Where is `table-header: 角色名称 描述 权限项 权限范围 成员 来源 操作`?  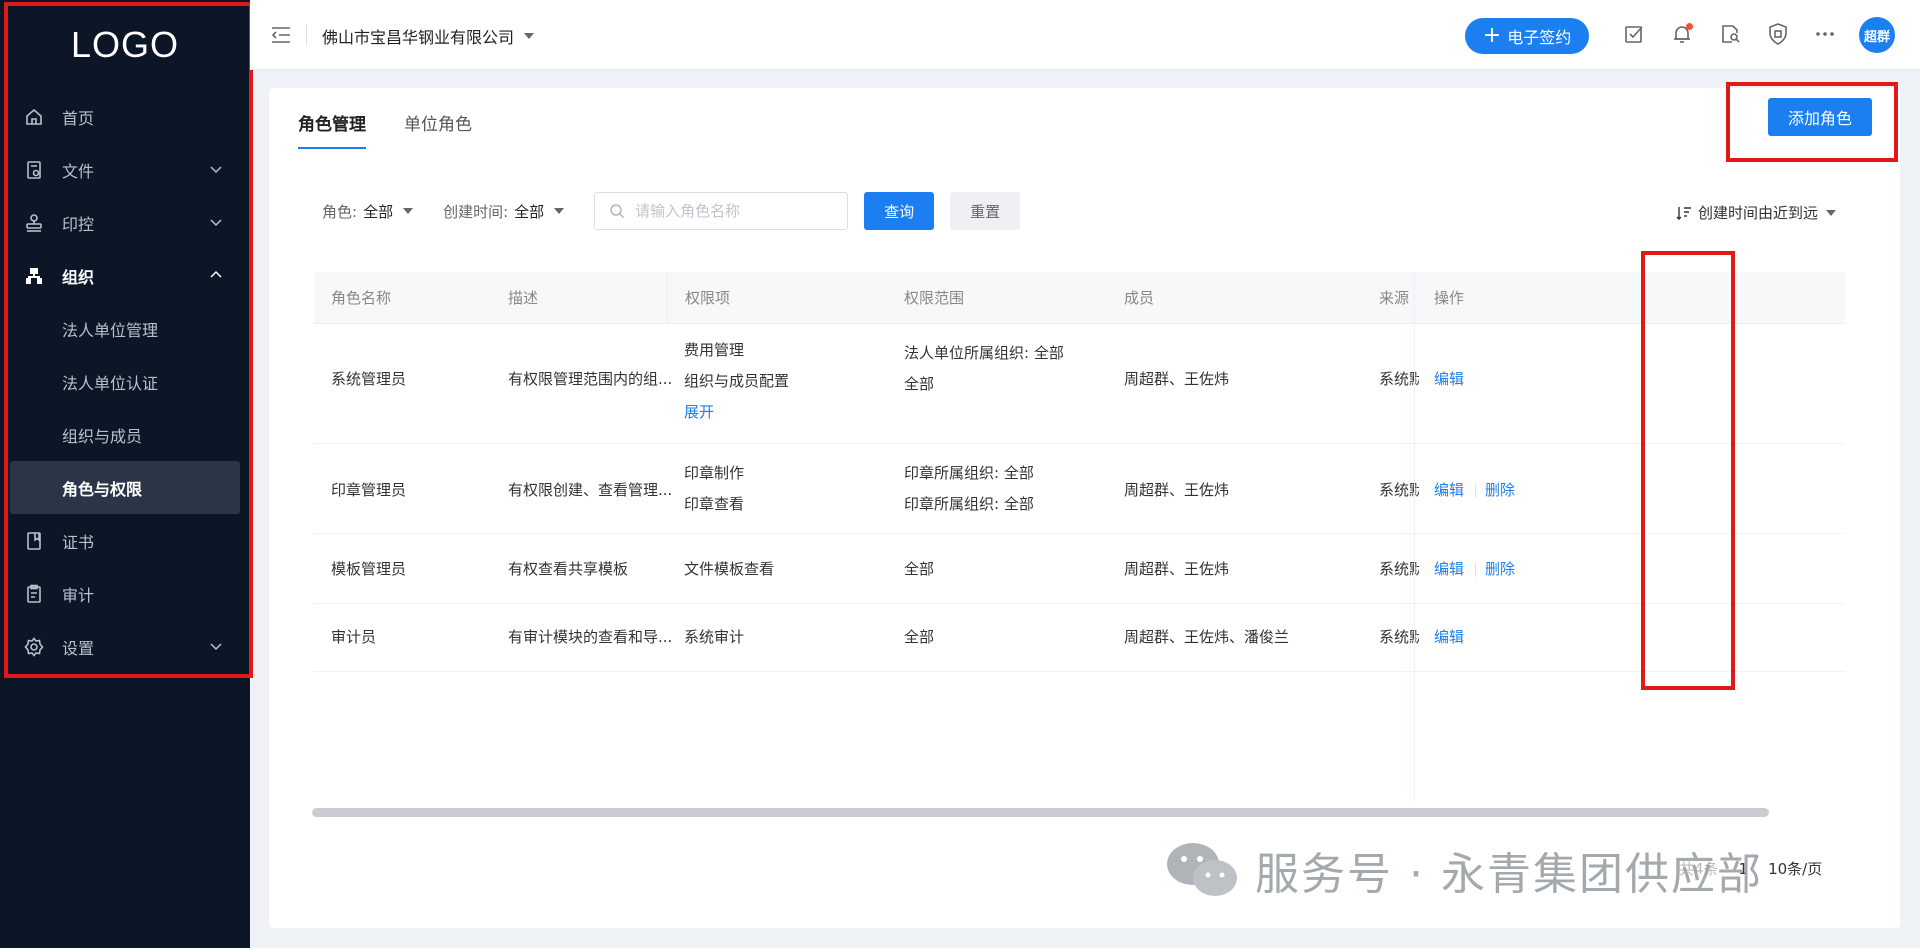
table-header: 角色名称 描述 权限项 权限范围 成员 来源 操作 is located at coordinates (1079, 298).